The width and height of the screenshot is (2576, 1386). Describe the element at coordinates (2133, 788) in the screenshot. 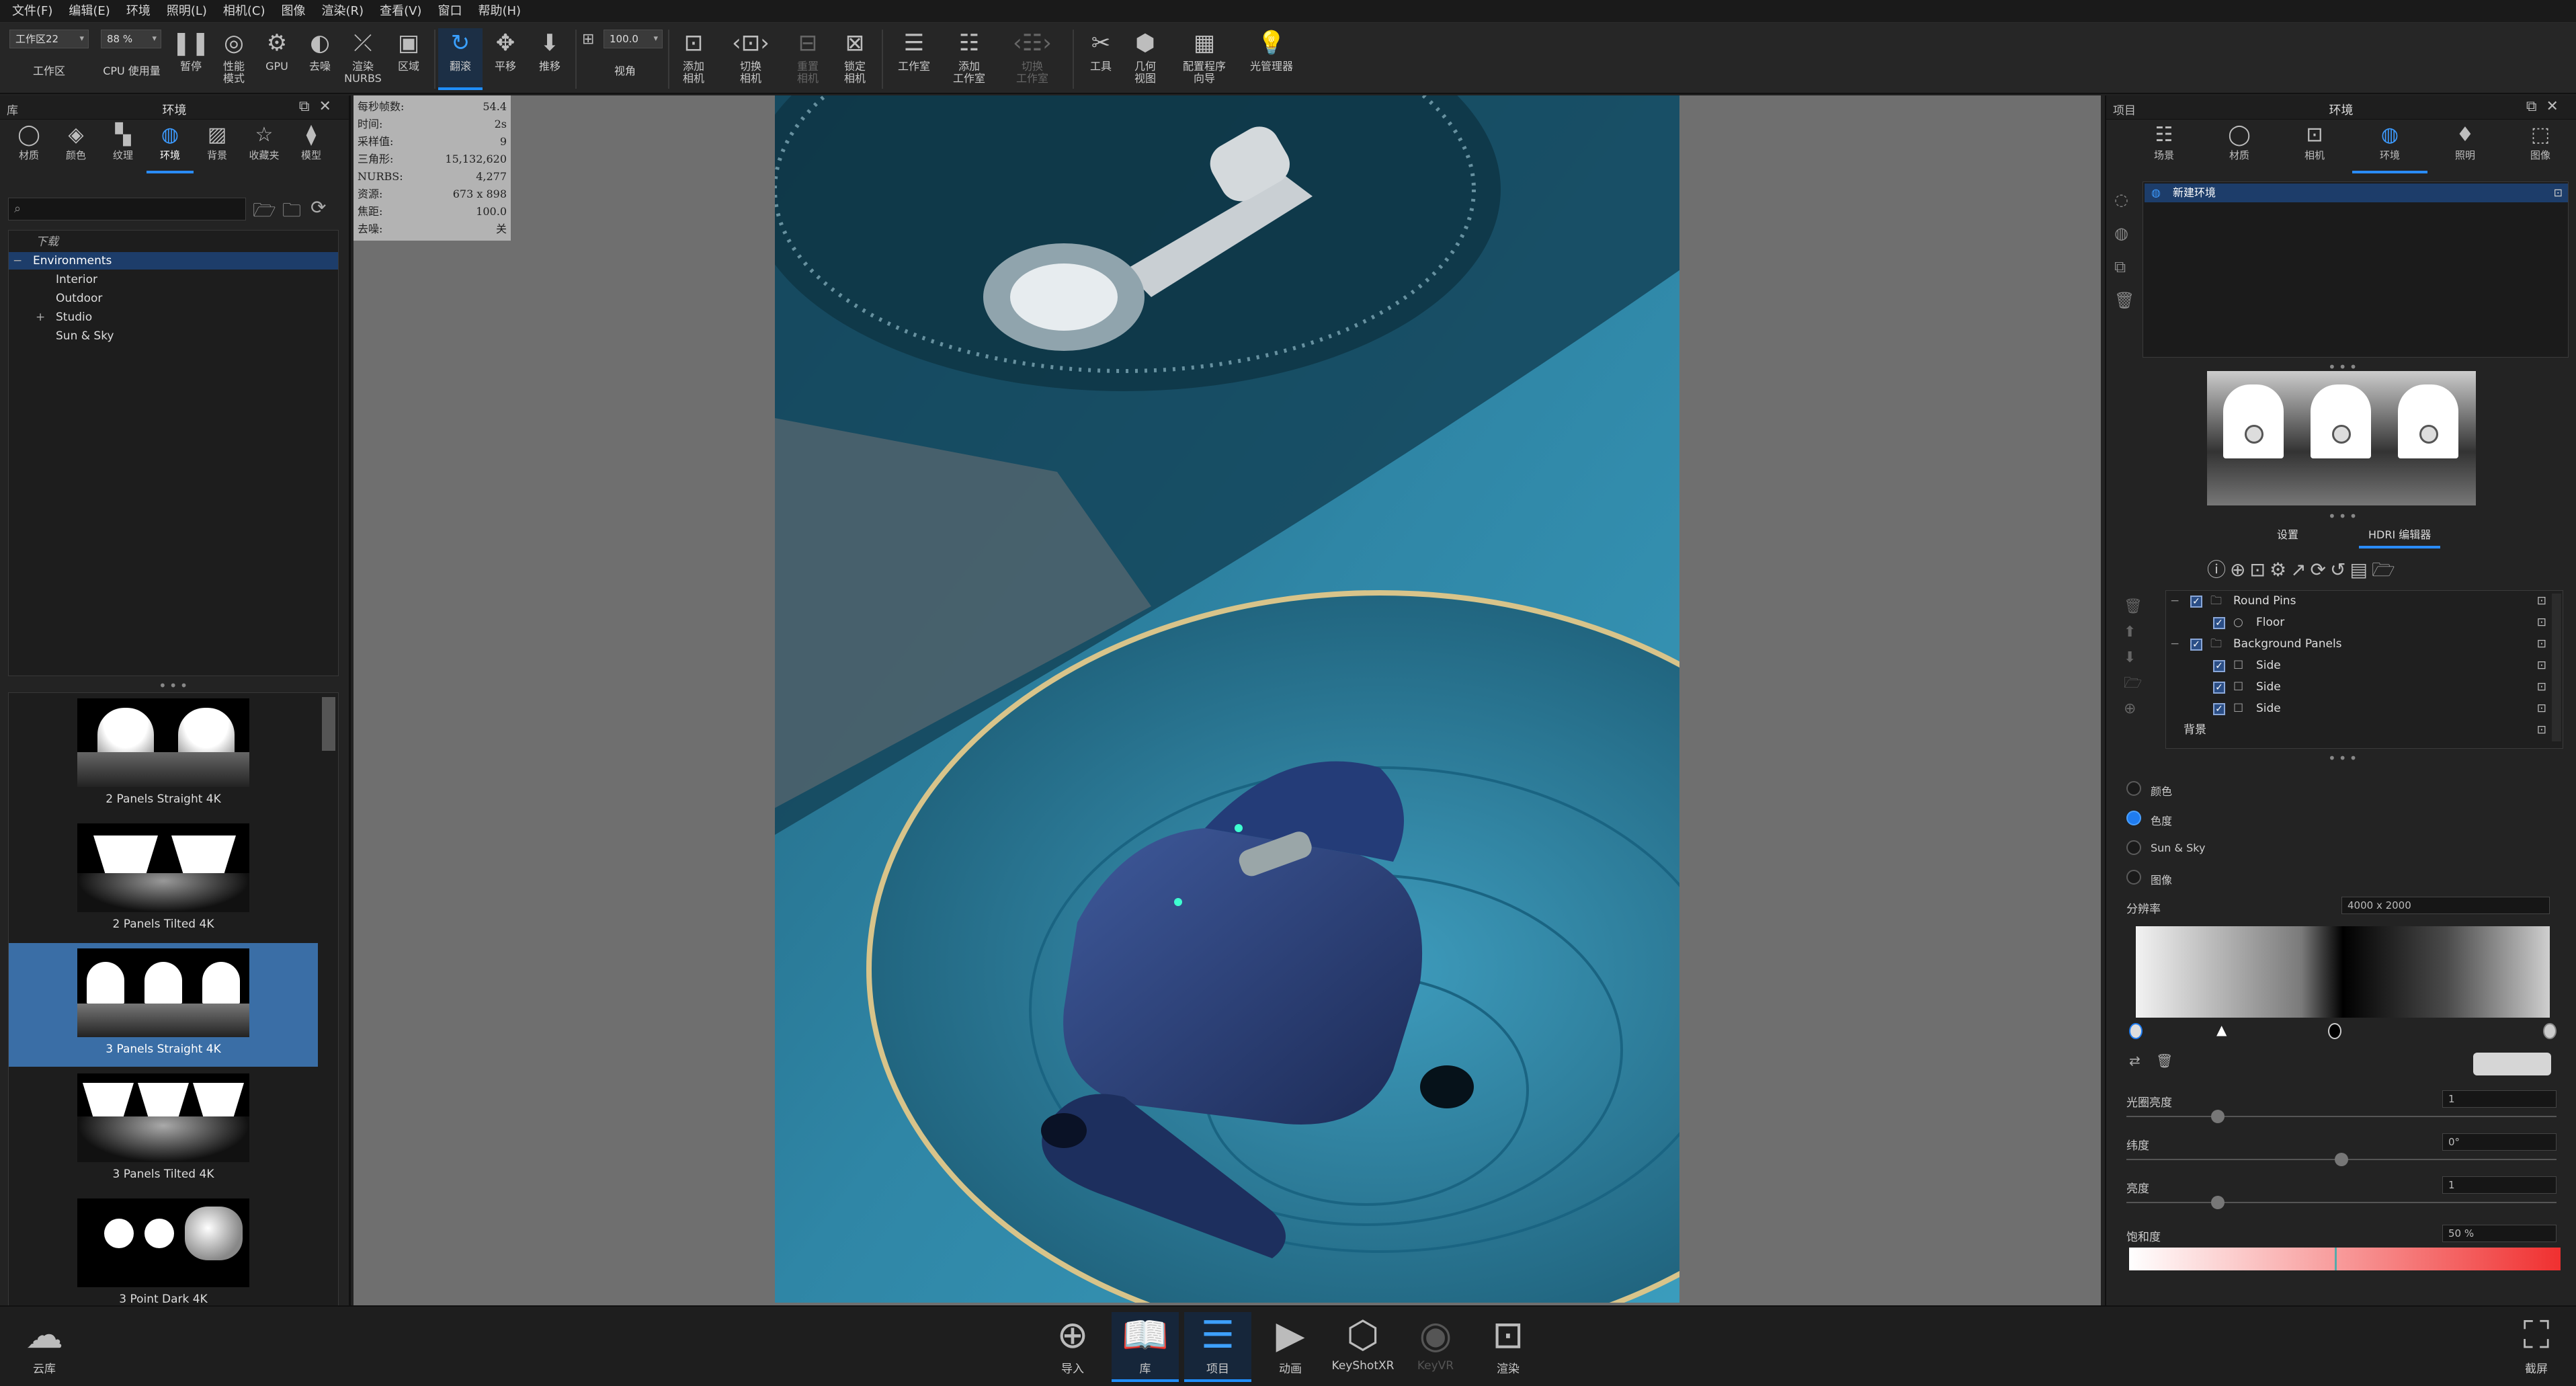

I see `bg-color-radio` at that location.